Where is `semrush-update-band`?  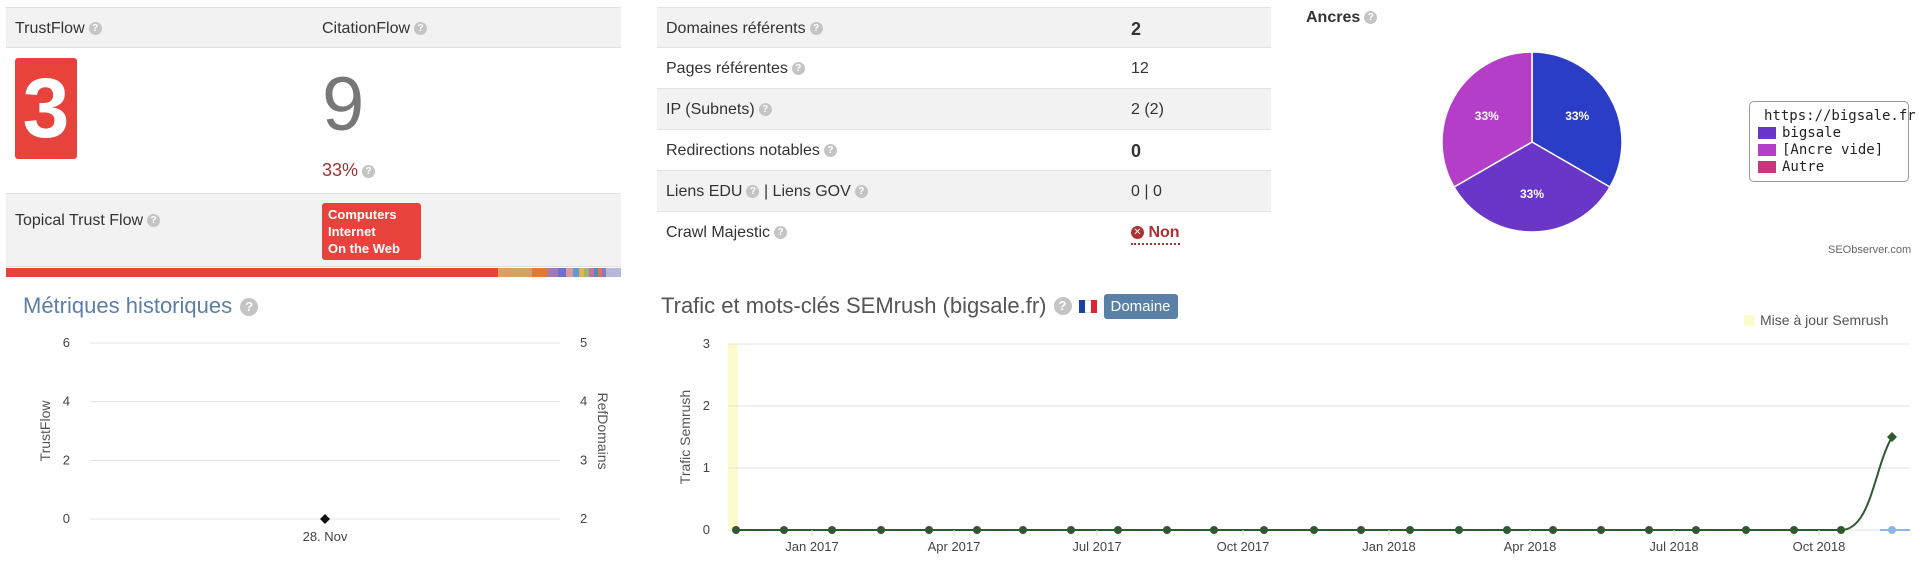 semrush-update-band is located at coordinates (733, 437).